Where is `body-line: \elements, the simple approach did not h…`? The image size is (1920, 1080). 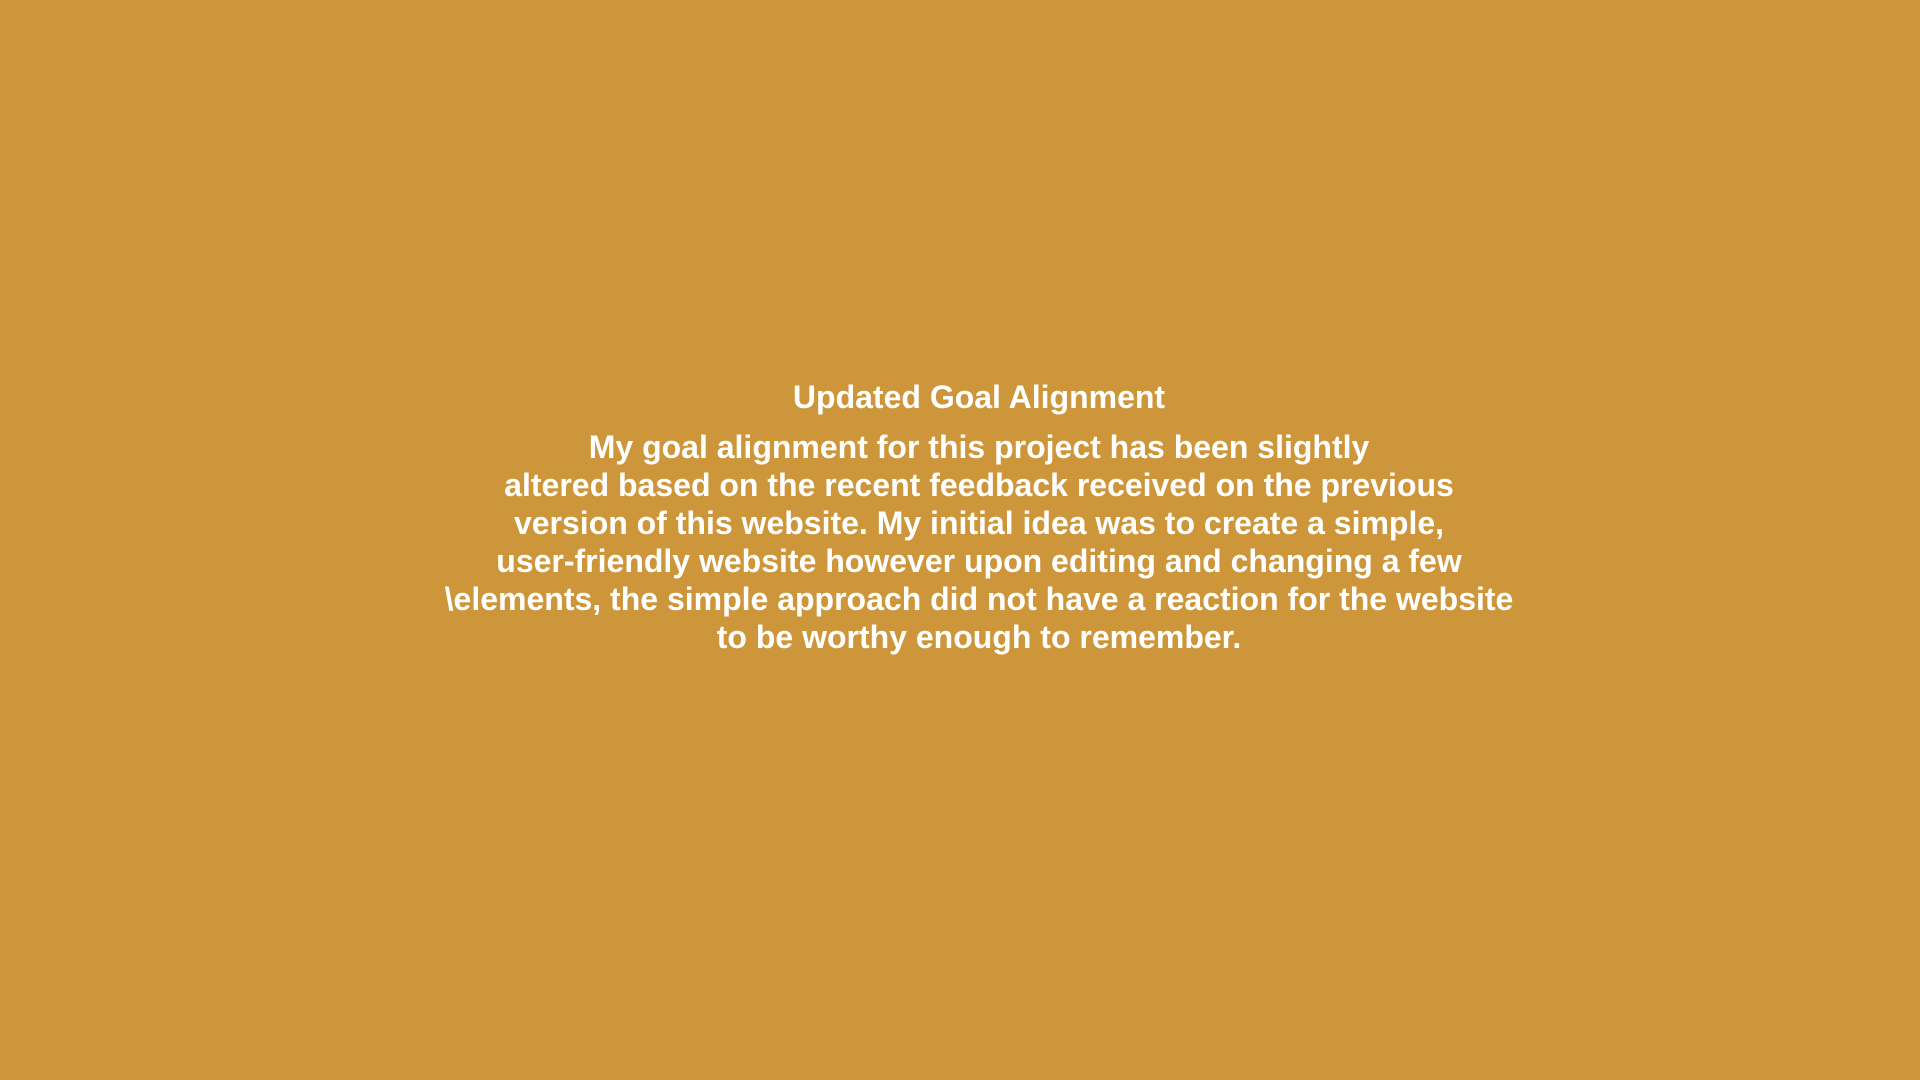 body-line: \elements, the simple approach did not h… is located at coordinates (979, 599).